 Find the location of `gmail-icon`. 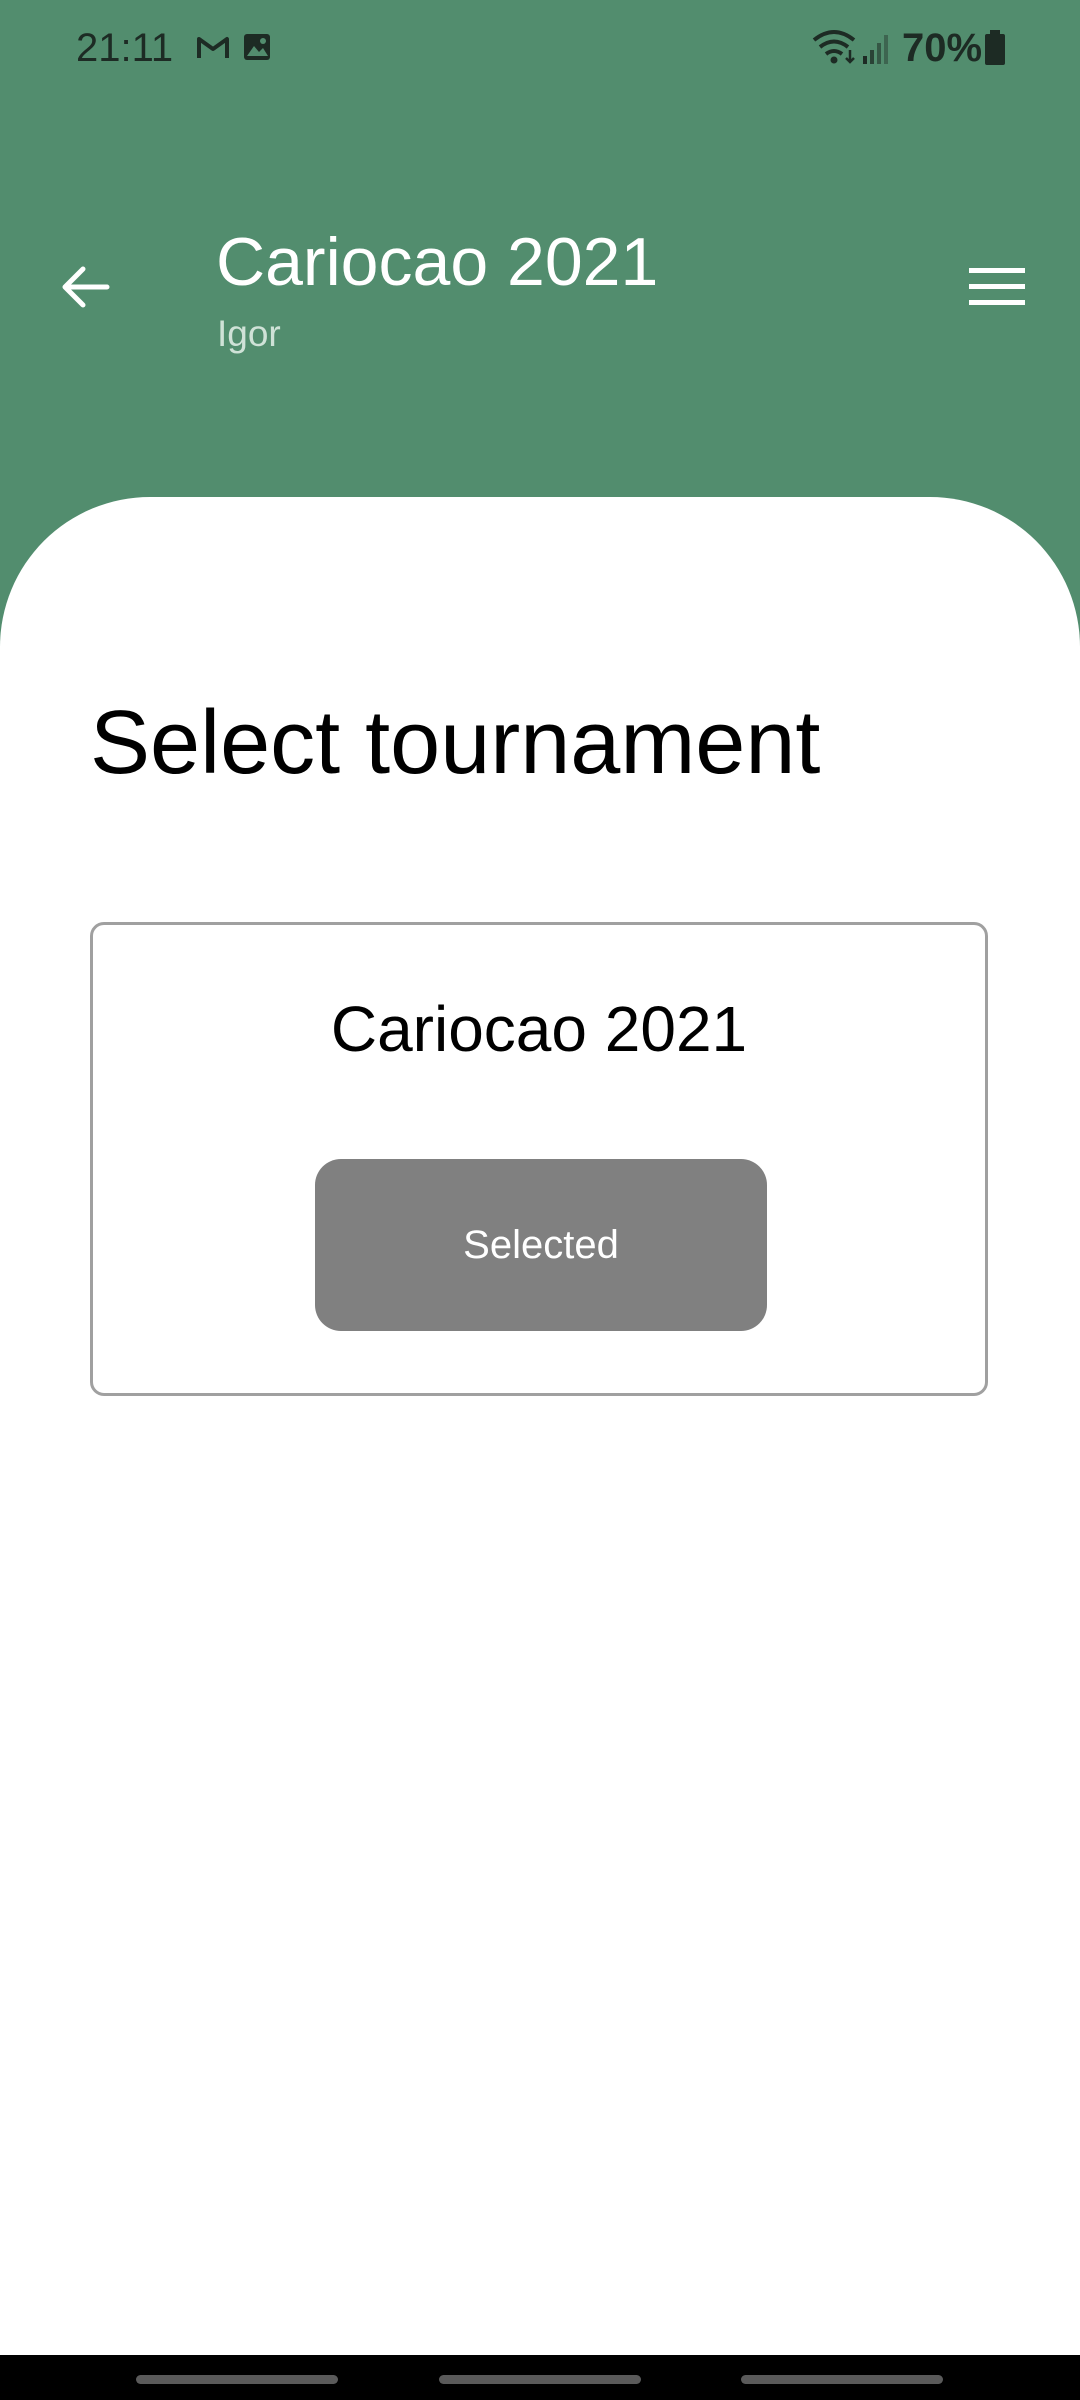

gmail-icon is located at coordinates (213, 47).